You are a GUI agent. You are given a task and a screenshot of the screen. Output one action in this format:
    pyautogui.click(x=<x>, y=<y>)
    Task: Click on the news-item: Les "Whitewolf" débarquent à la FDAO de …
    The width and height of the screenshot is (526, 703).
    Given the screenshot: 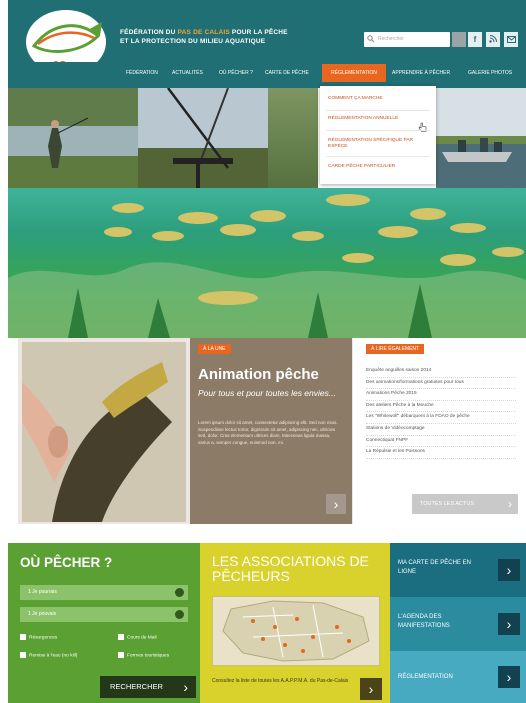 What is the action you would take?
    pyautogui.click(x=441, y=418)
    